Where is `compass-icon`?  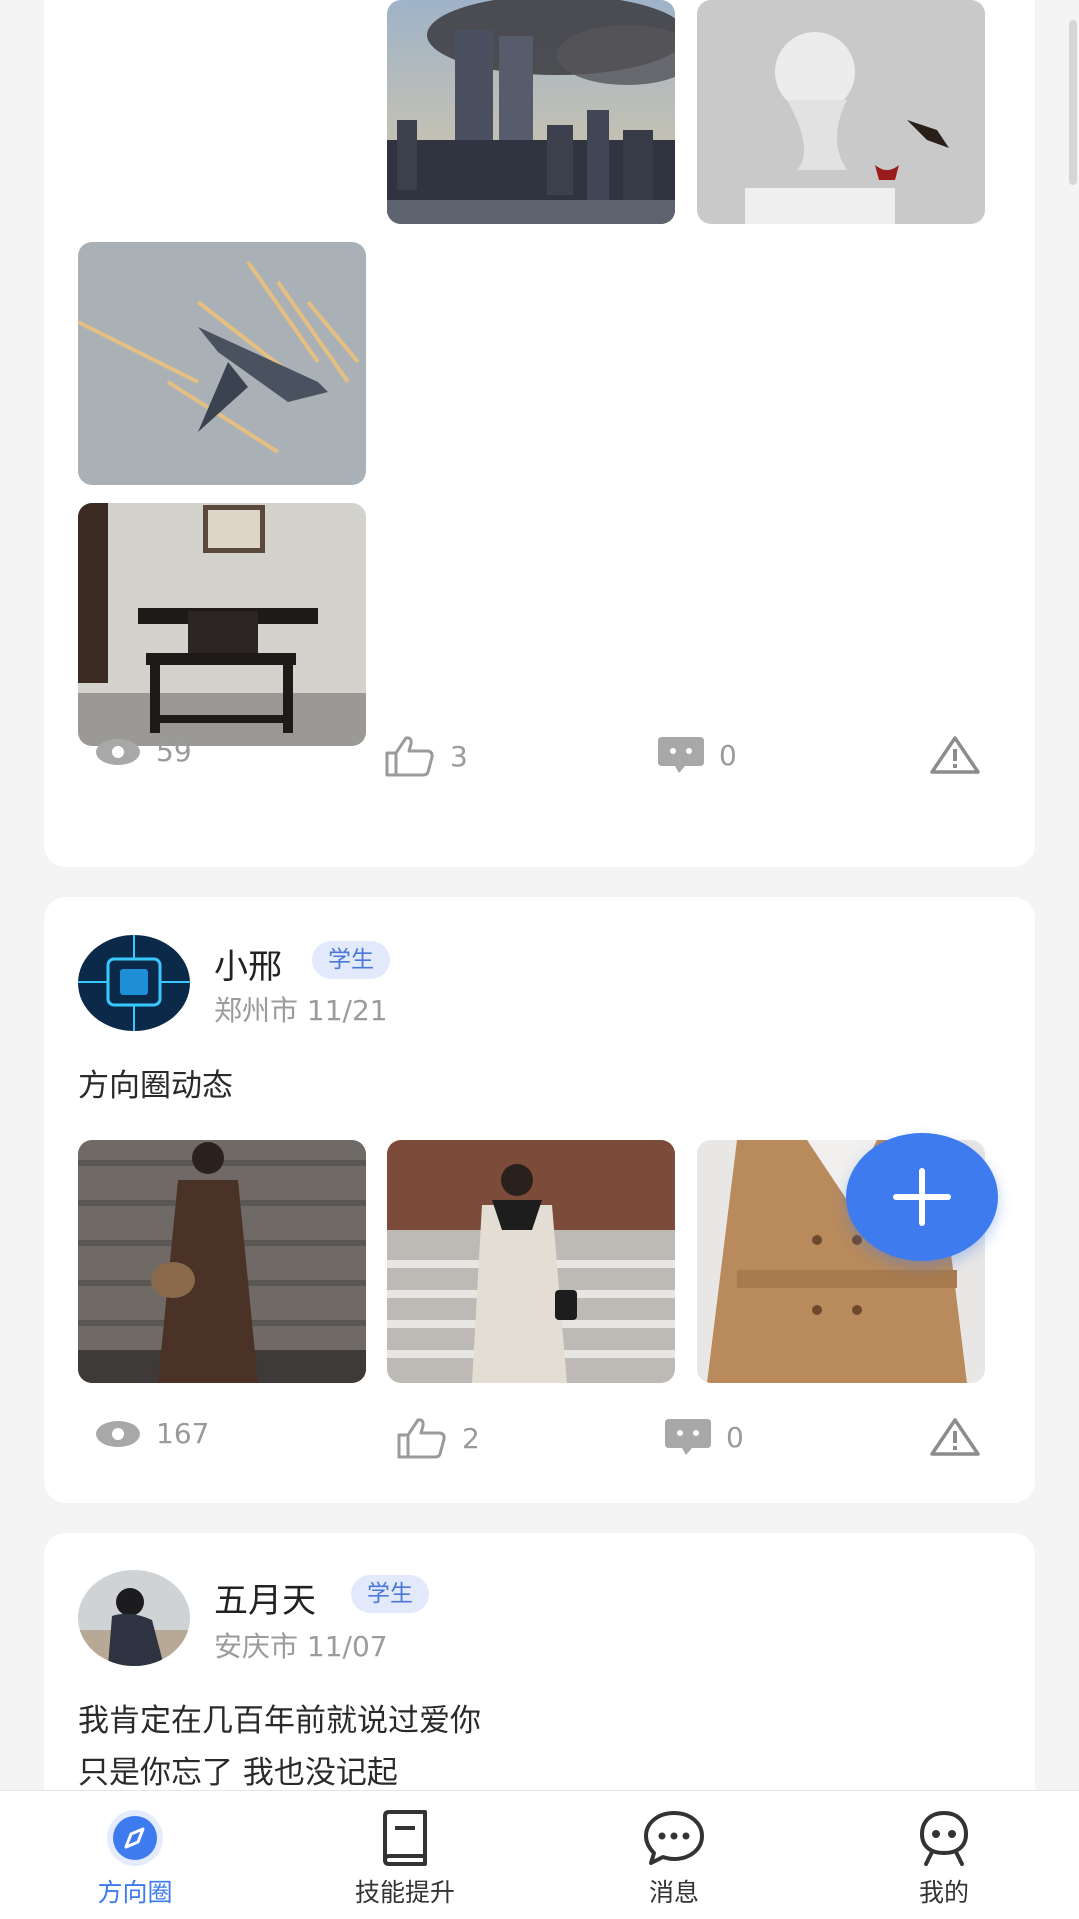 compass-icon is located at coordinates (135, 1838).